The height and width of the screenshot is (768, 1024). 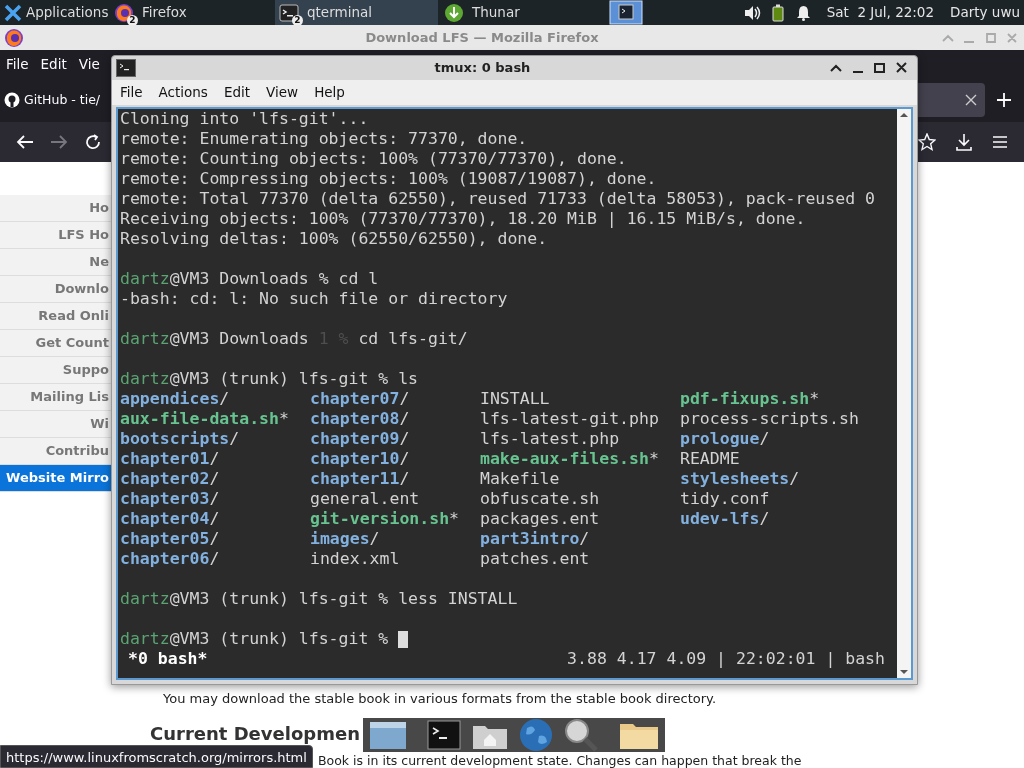 I want to click on directory-name: appendices/, so click(x=175, y=398).